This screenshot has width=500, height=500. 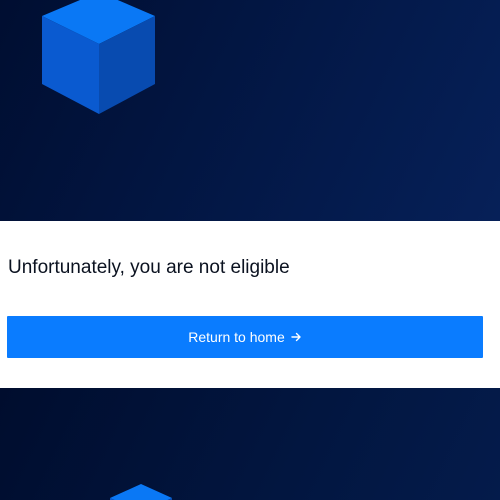 I want to click on return-home-button: Return to home, so click(x=245, y=337).